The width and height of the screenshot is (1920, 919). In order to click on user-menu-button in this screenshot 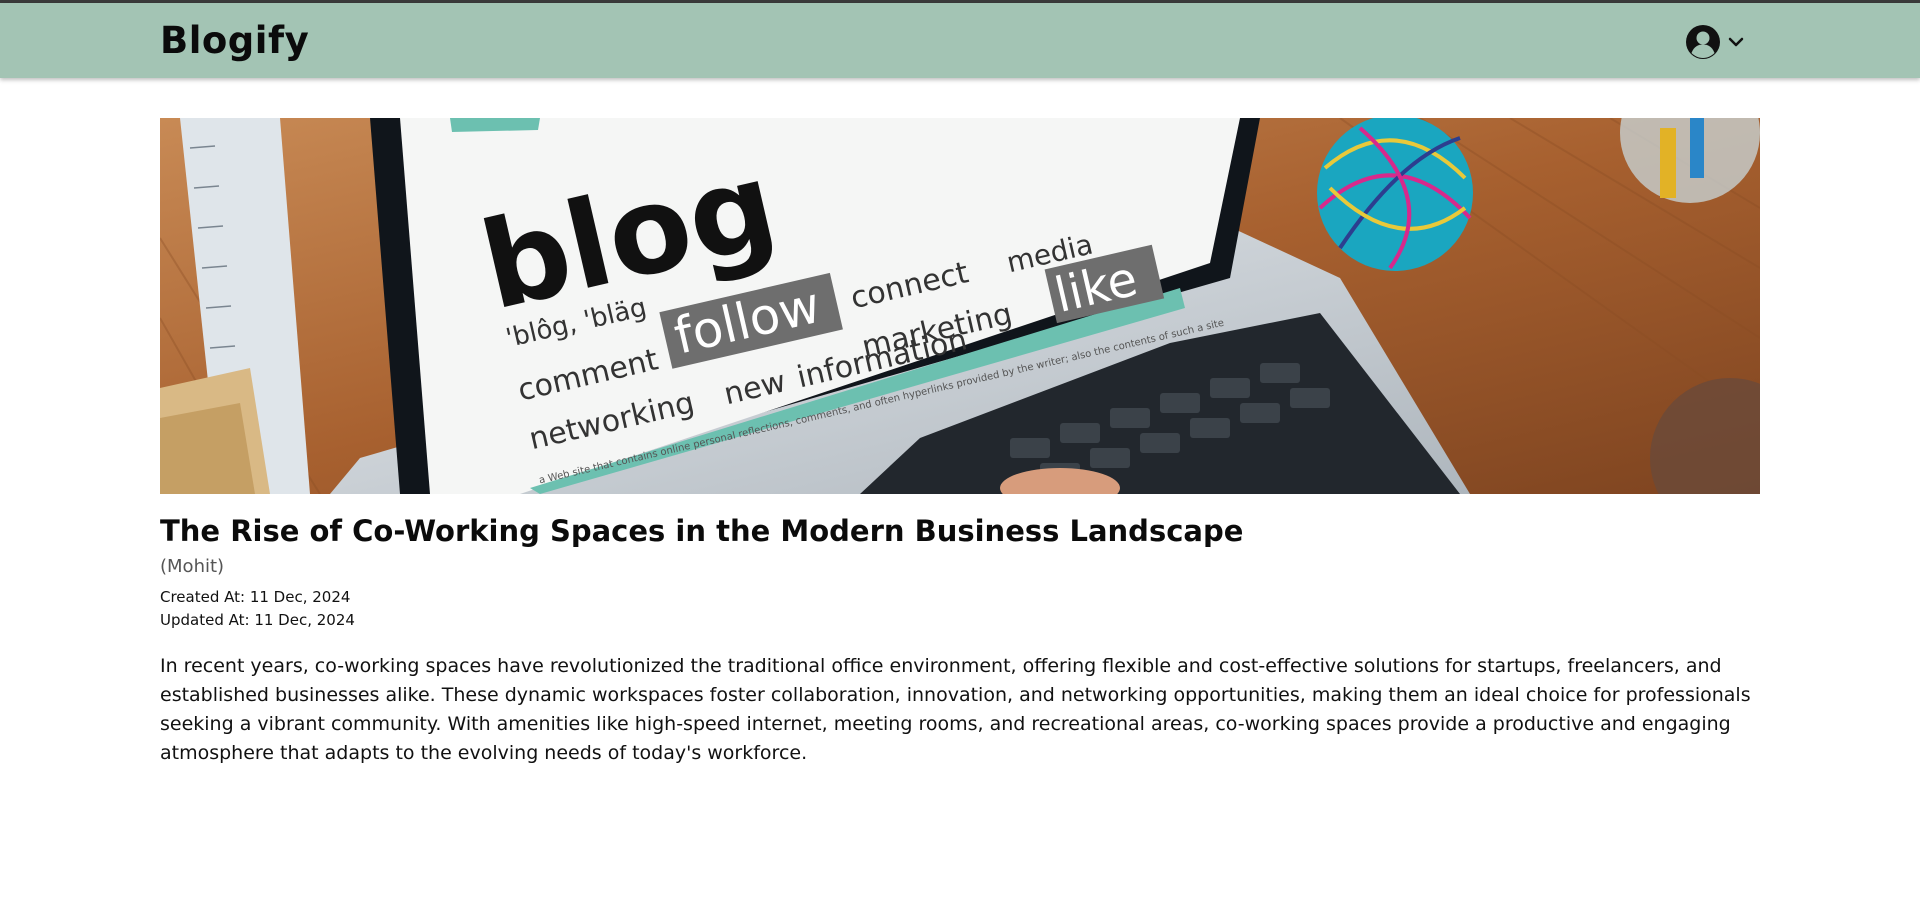, I will do `click(1718, 42)`.